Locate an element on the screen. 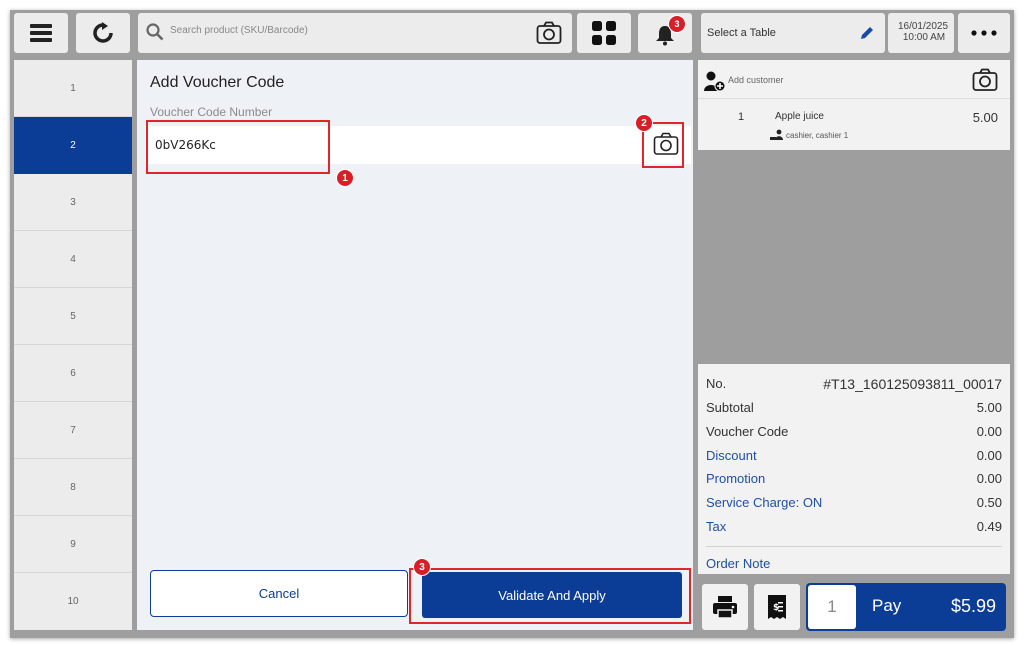  sidebar-item-3: 3 is located at coordinates (73, 202).